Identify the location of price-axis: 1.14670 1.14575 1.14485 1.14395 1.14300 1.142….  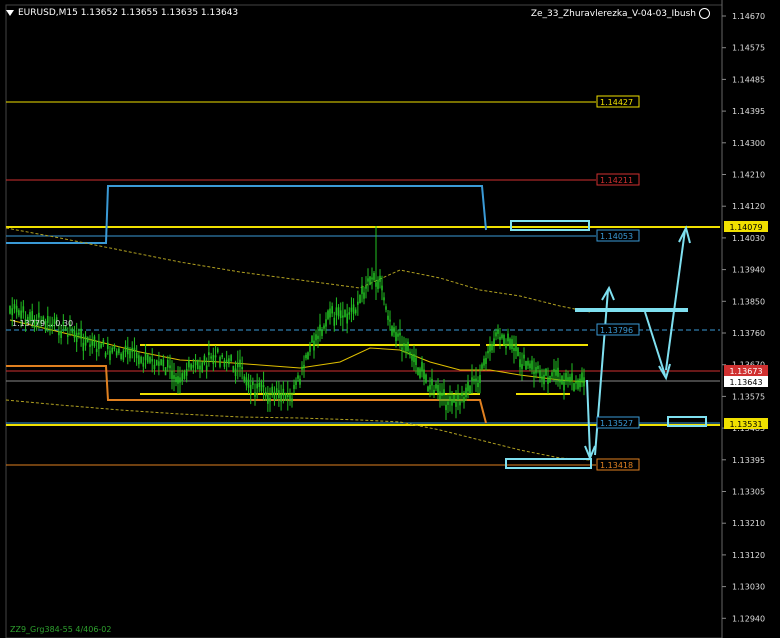
(743, 317).